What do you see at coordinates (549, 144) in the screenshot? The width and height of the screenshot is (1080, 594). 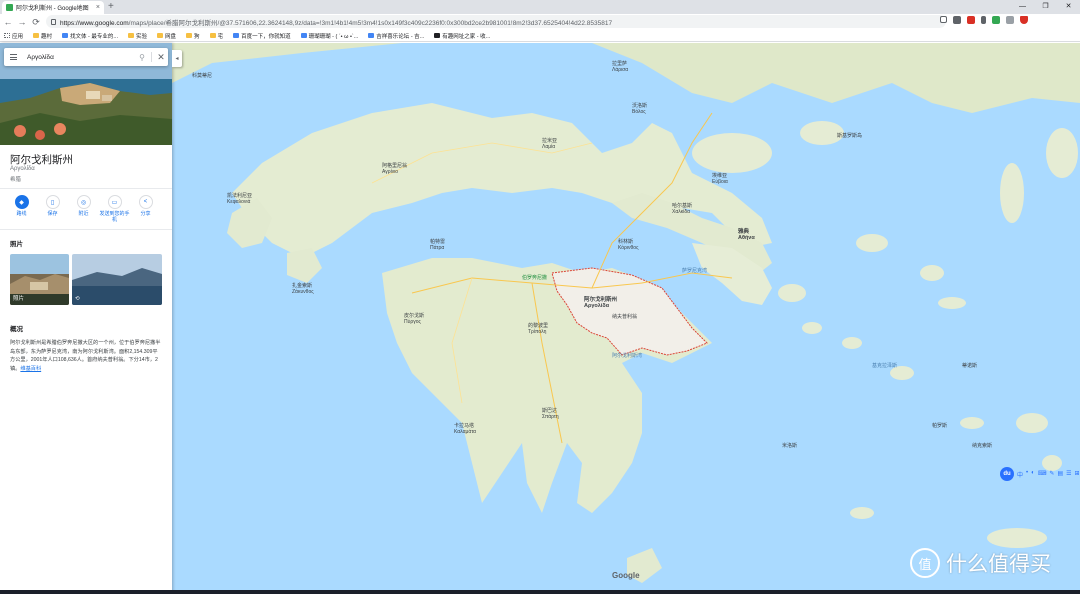 I see `map-label-lamia: 拉米亚 Λαμία` at bounding box center [549, 144].